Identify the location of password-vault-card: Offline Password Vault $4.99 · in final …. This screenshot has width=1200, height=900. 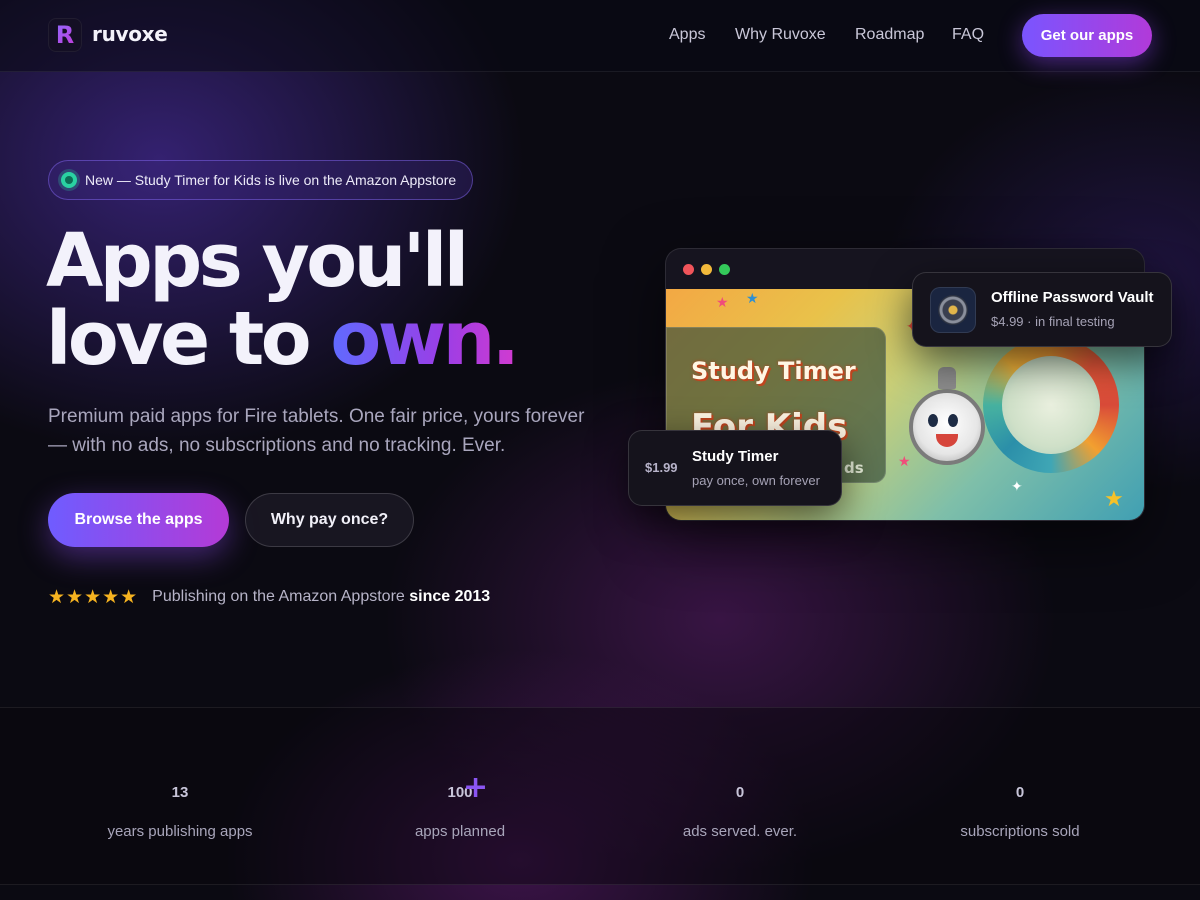
(1042, 309).